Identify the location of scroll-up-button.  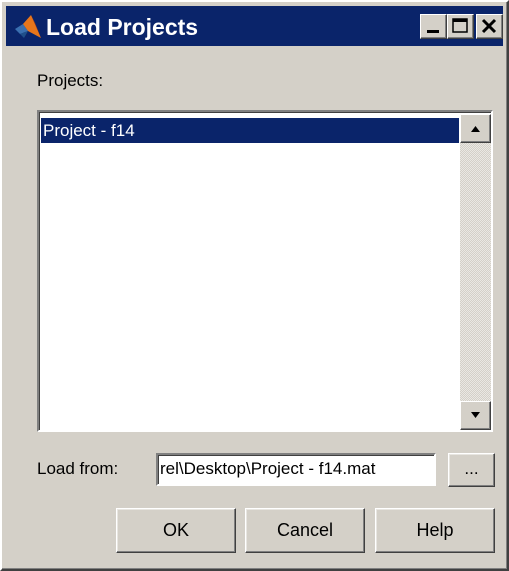
(475, 128).